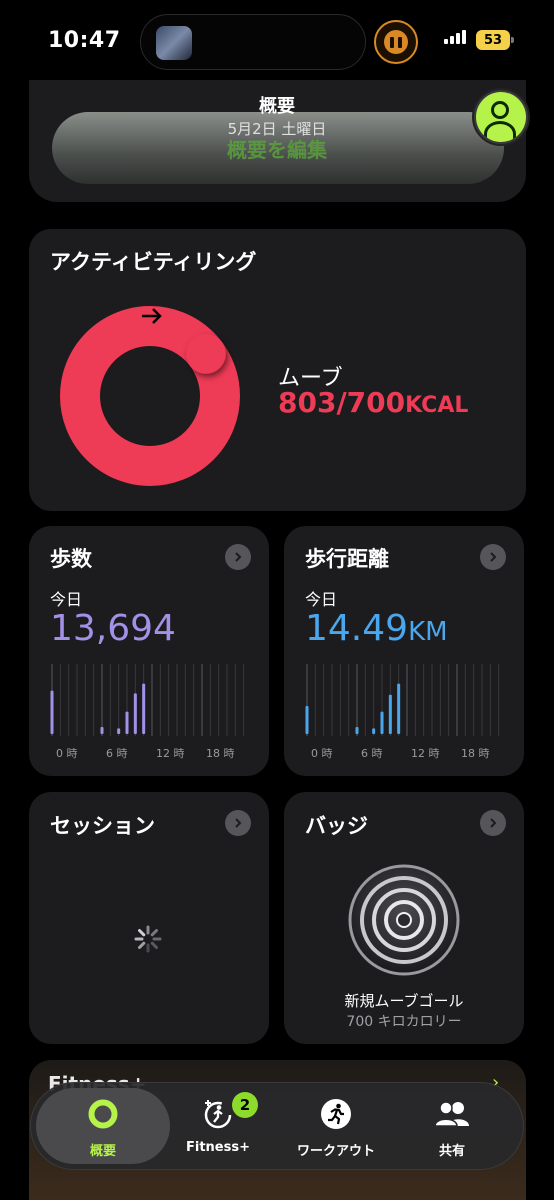 The height and width of the screenshot is (1200, 554). What do you see at coordinates (404, 920) in the screenshot?
I see `move-goal-badge-icon` at bounding box center [404, 920].